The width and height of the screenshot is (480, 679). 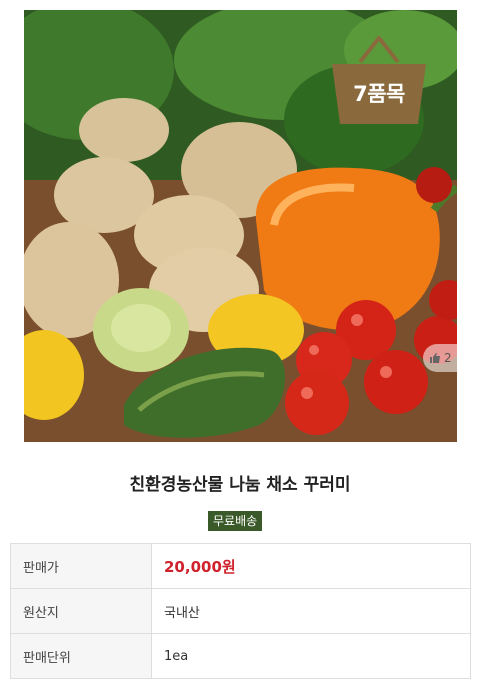 I want to click on free-shipping-badge: 무료배송, so click(x=235, y=521).